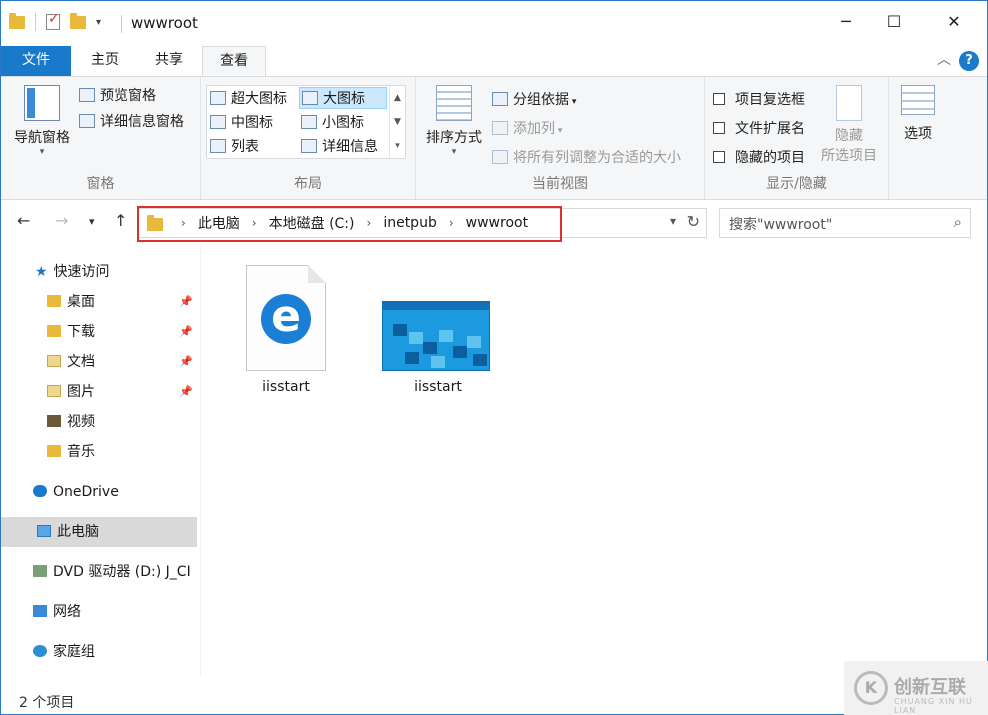 The width and height of the screenshot is (988, 715). I want to click on help-icon: ?, so click(969, 61).